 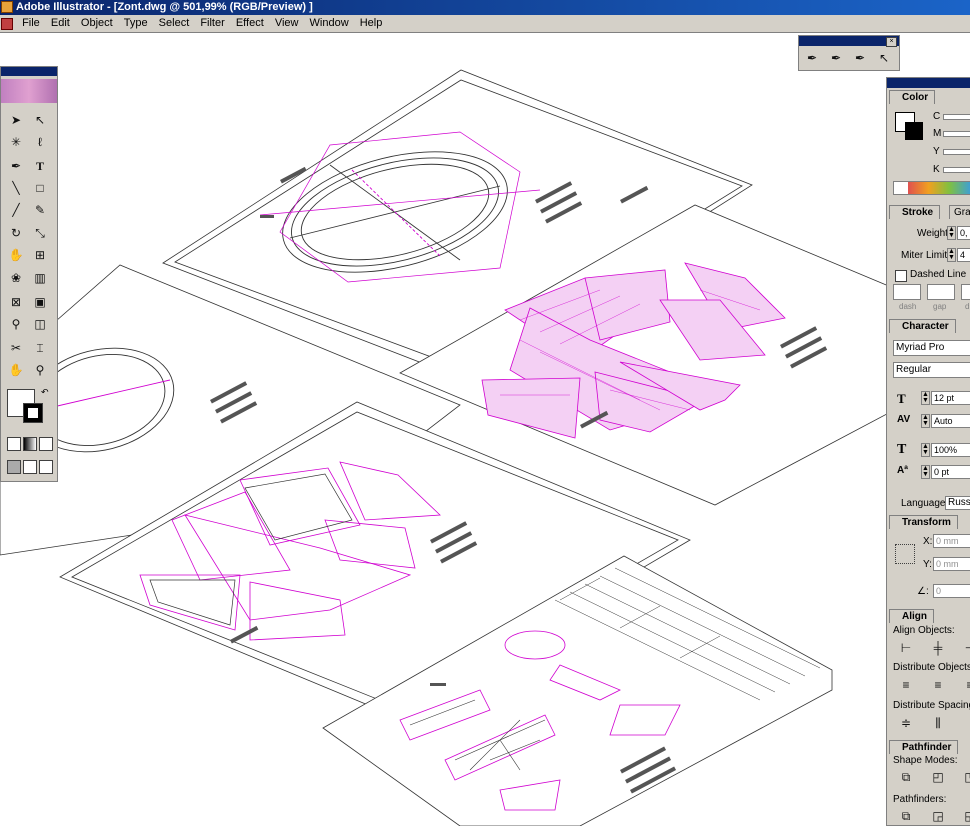 What do you see at coordinates (965, 685) in the screenshot?
I see `distribute-bottom-icon: ≡` at bounding box center [965, 685].